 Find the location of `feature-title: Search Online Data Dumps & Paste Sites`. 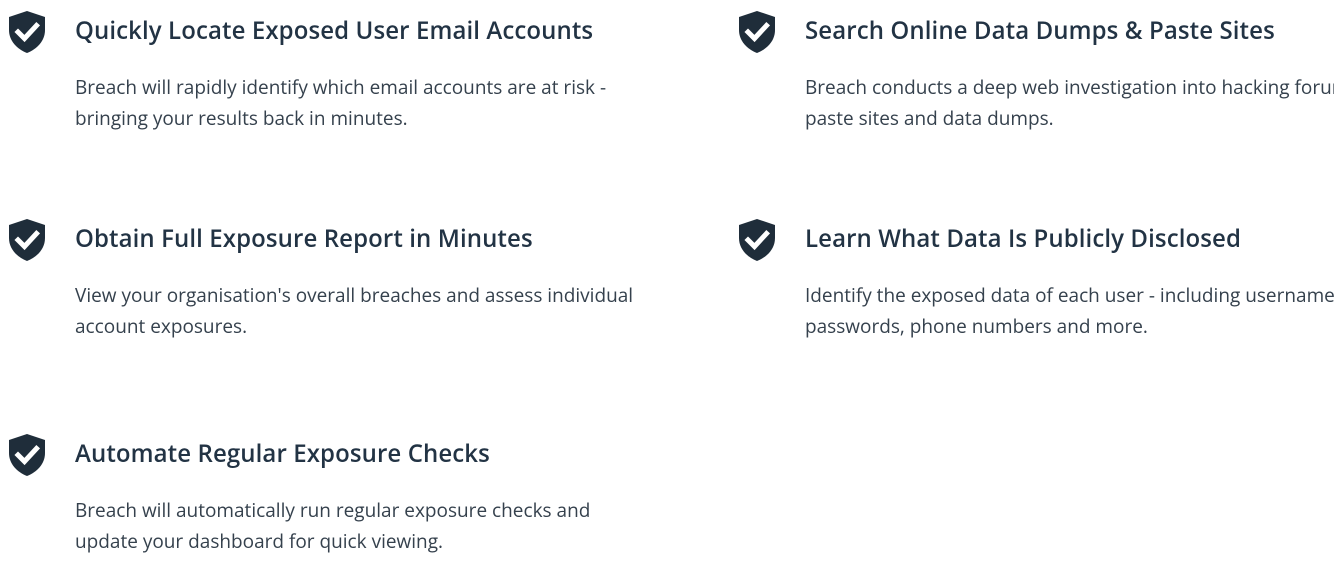

feature-title: Search Online Data Dumps & Paste Sites is located at coordinates (1040, 30).